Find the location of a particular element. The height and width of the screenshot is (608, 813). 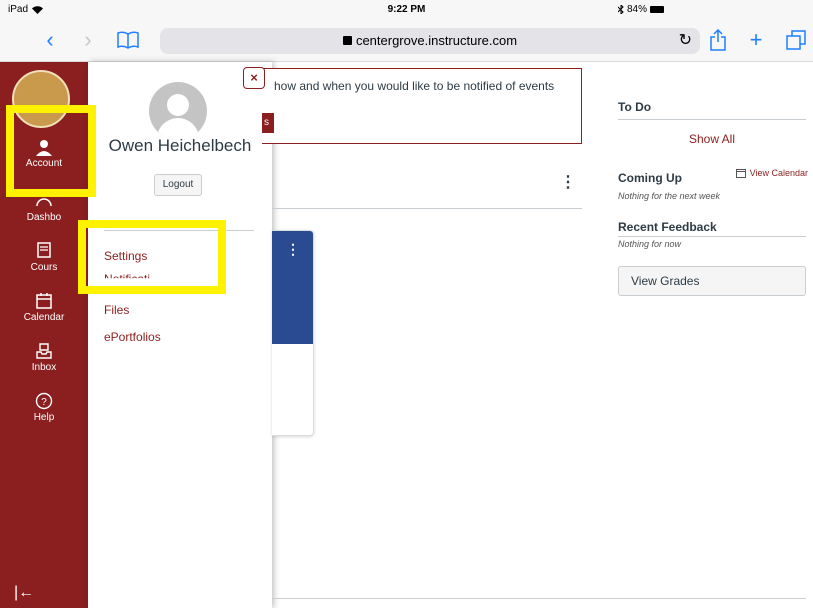

nav-label-courses: Cours is located at coordinates (44, 267).